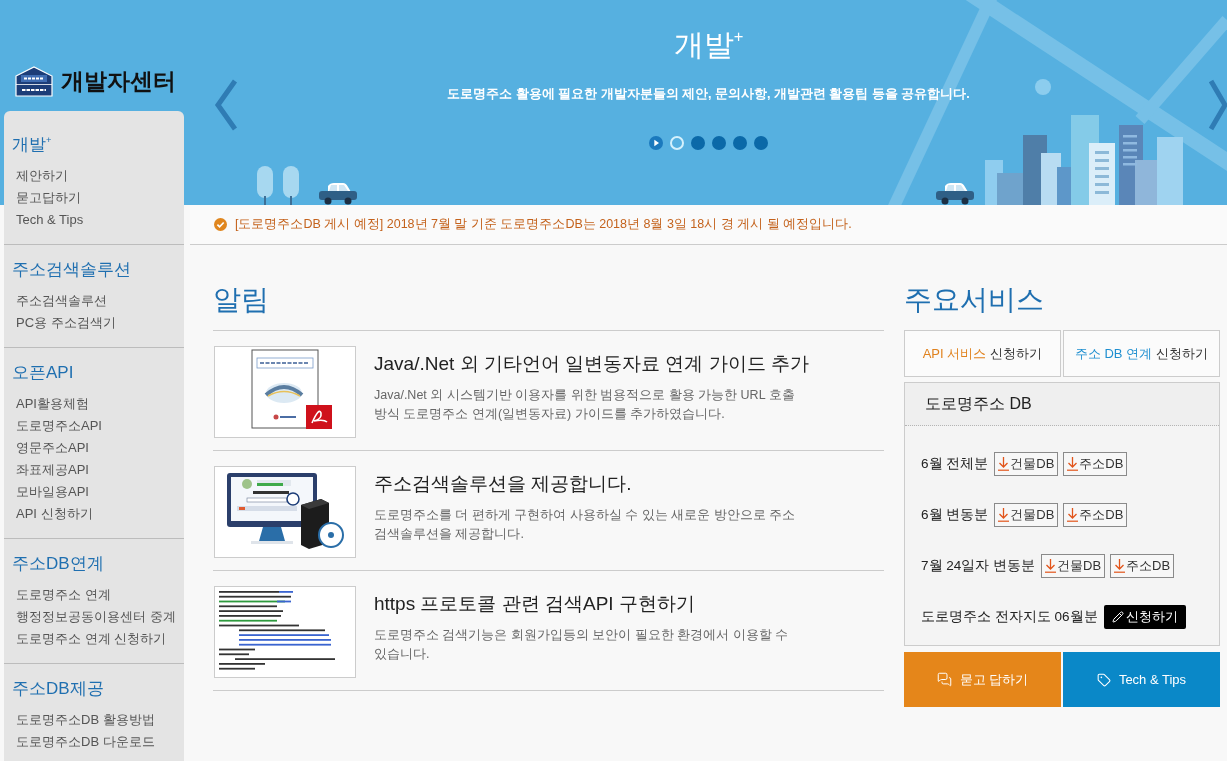 This screenshot has height=761, width=1227. What do you see at coordinates (58, 564) in the screenshot?
I see `sidebar-heading: 주소DB연계` at bounding box center [58, 564].